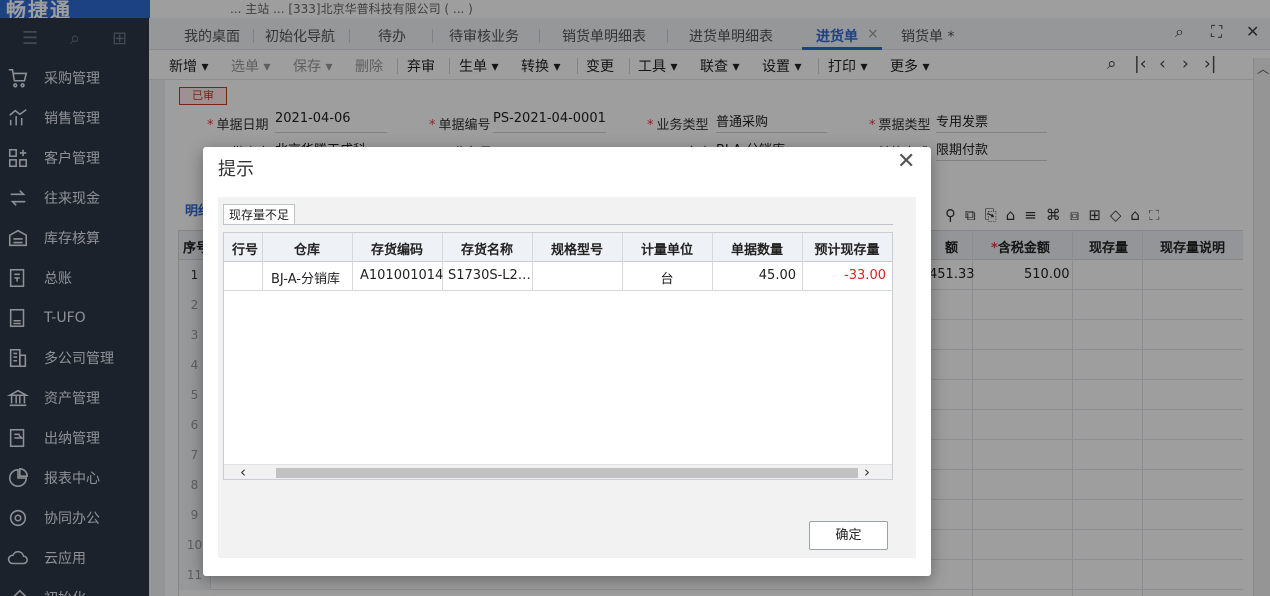 This screenshot has height=596, width=1270. Describe the element at coordinates (306, 250) in the screenshot. I see `col-warehouse: 仓库` at that location.